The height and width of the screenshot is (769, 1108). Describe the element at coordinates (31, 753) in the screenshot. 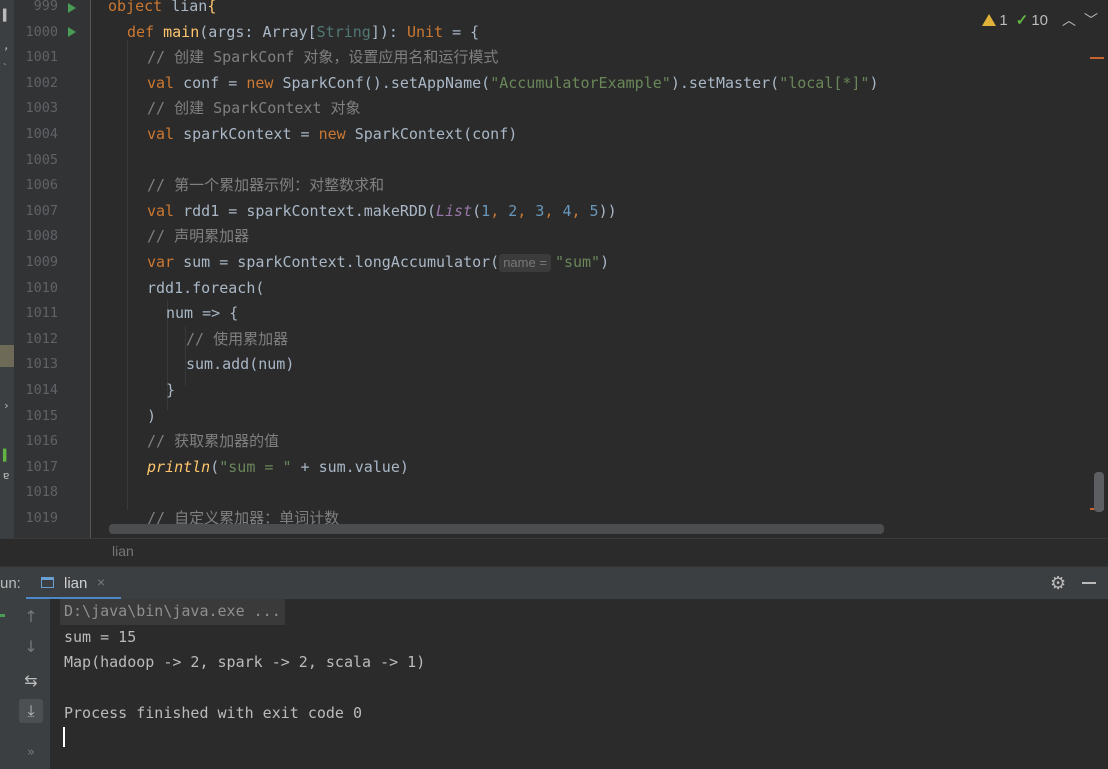

I see `more-icon: »` at that location.